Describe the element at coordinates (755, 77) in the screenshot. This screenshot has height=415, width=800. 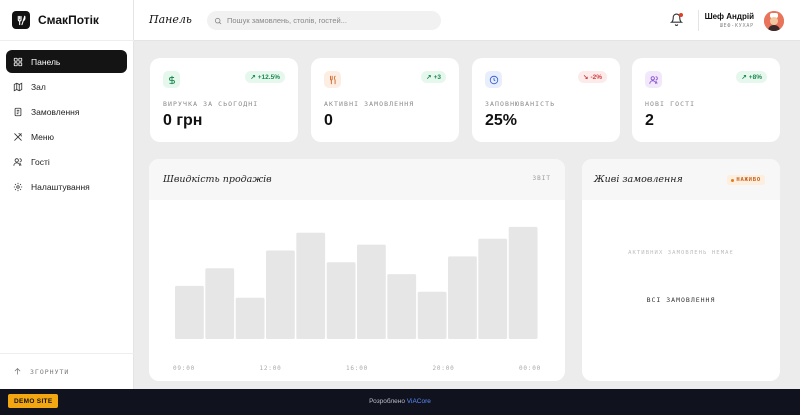
I see `trend-value: +8%` at that location.